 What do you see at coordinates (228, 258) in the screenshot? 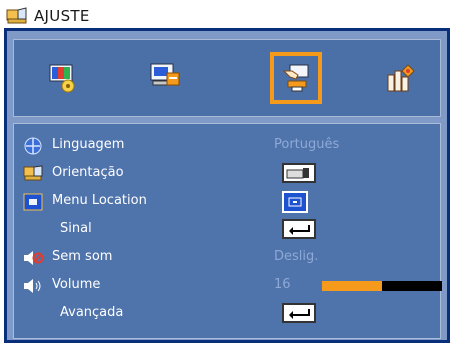
I see `menu-row-sem-som: Sem som Deslig.` at bounding box center [228, 258].